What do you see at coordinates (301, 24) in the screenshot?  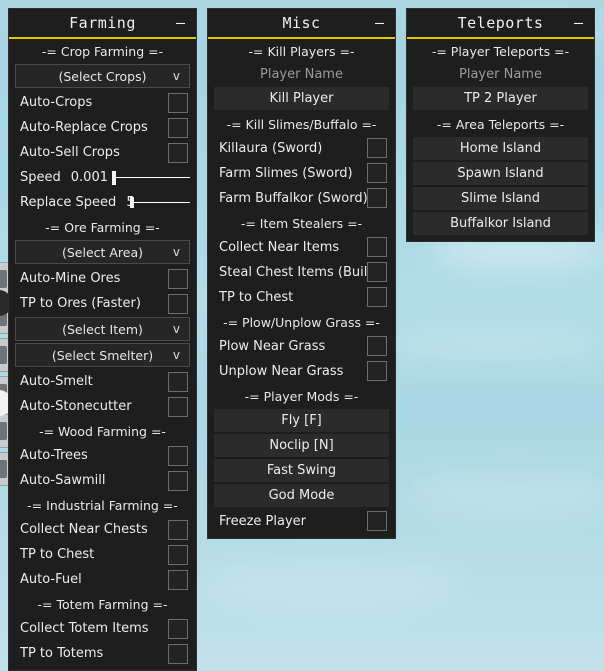 I see `titlebar-misc: Misc –` at bounding box center [301, 24].